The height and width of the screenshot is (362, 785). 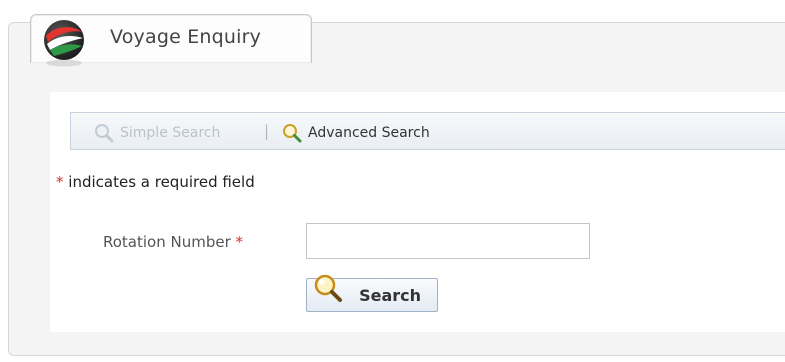 I want to click on simple-search-label: Simple Search, so click(x=170, y=133).